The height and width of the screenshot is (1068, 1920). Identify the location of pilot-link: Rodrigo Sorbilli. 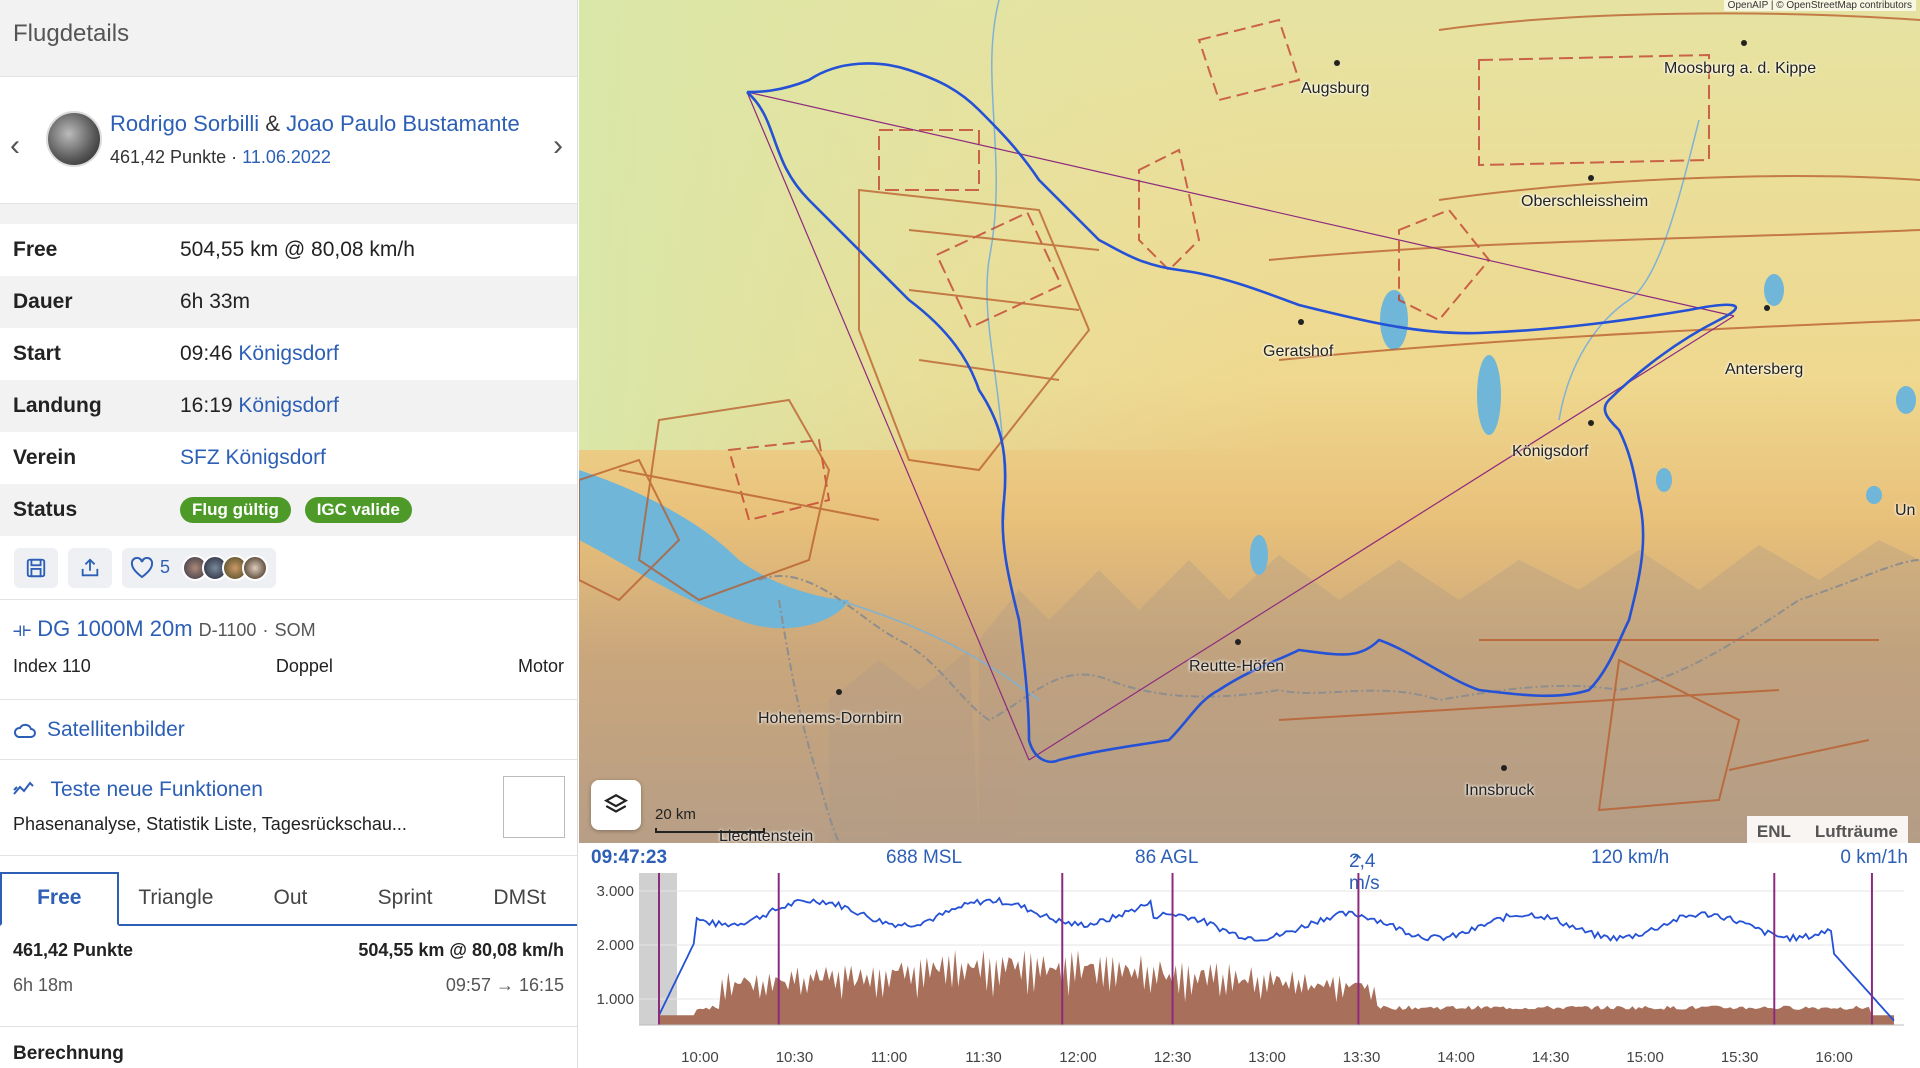
(184, 123).